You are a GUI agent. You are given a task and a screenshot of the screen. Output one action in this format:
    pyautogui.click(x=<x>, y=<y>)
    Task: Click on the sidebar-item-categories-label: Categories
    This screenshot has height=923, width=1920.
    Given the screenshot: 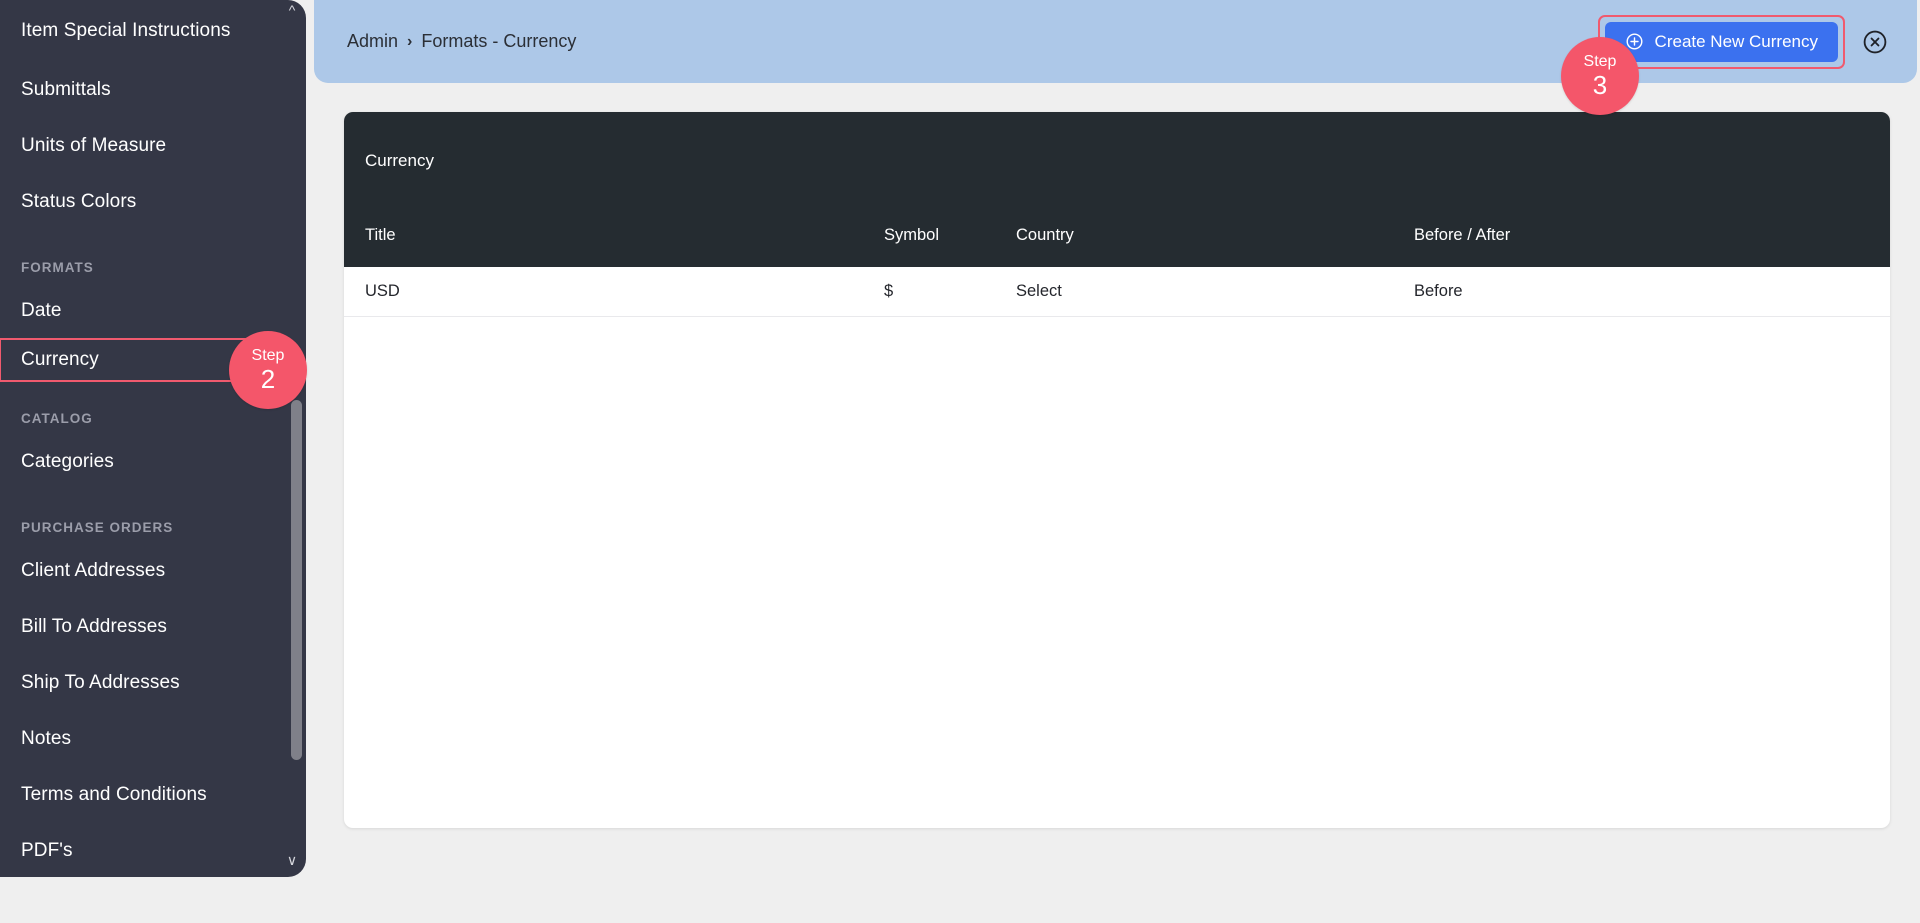 What is the action you would take?
    pyautogui.click(x=67, y=461)
    